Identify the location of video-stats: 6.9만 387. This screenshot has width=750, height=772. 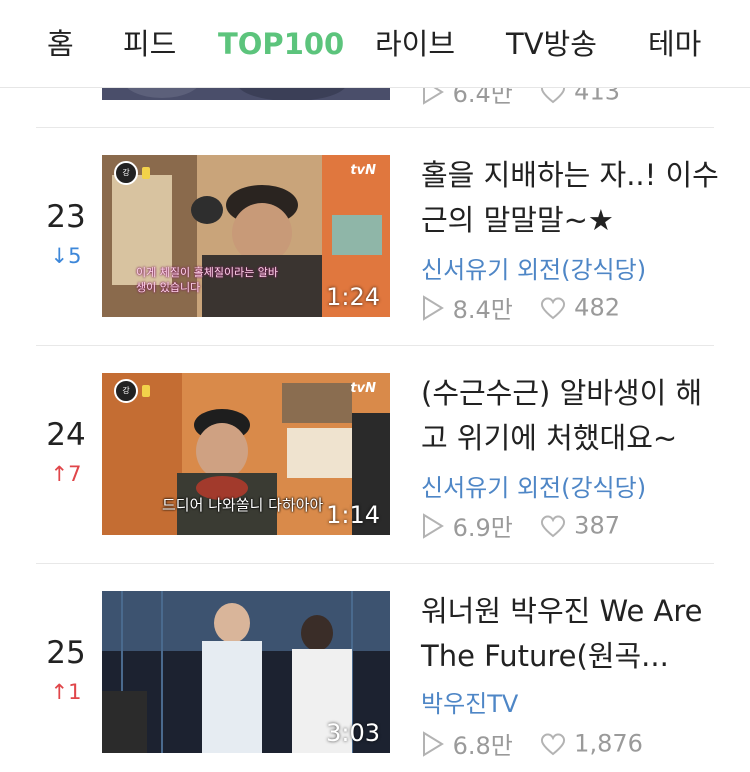
(520, 525).